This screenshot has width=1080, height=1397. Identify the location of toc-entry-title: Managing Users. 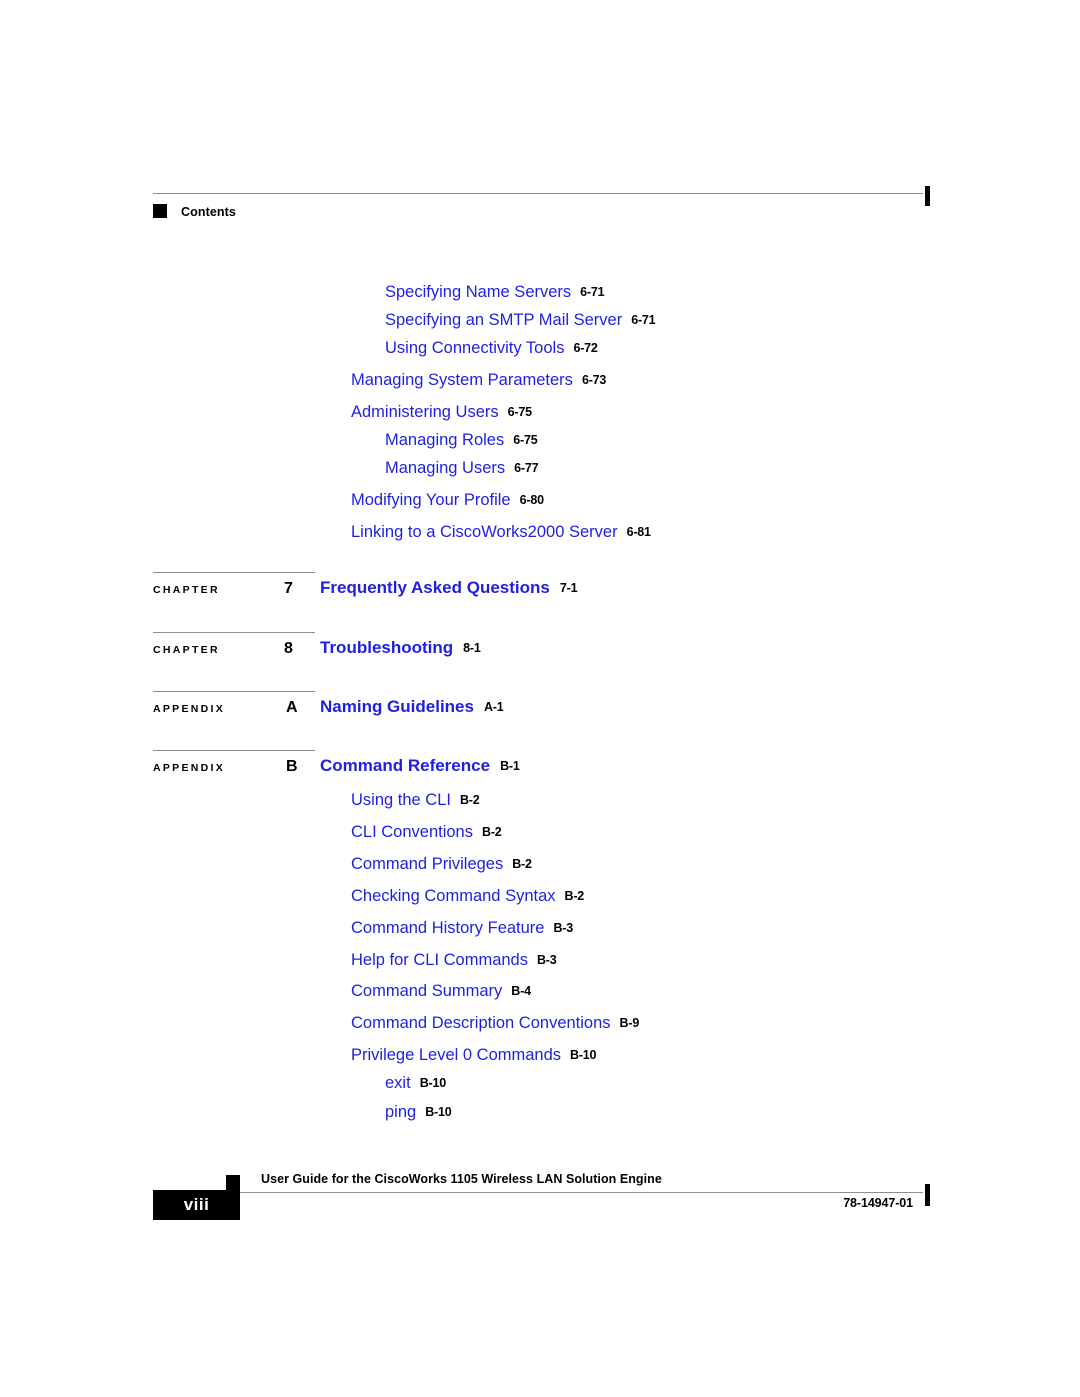
(445, 468).